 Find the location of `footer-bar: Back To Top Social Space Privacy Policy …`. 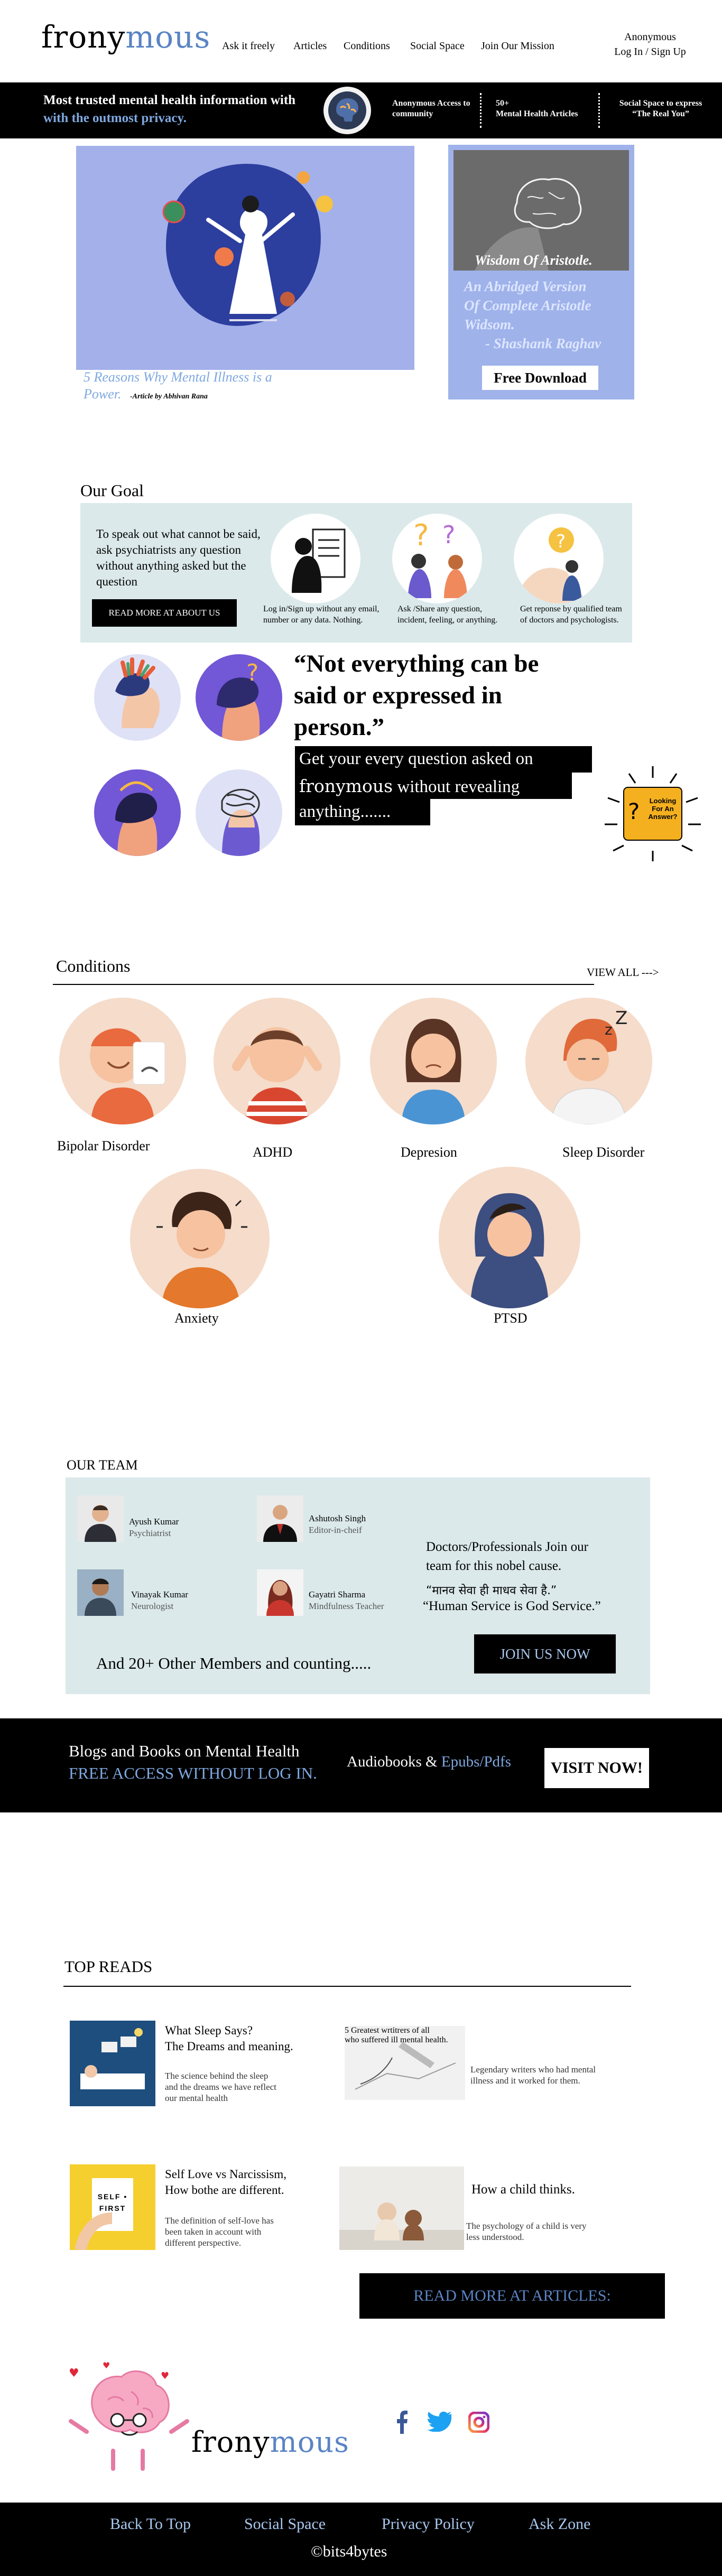

footer-bar: Back To Top Social Space Privacy Policy … is located at coordinates (361, 2540).